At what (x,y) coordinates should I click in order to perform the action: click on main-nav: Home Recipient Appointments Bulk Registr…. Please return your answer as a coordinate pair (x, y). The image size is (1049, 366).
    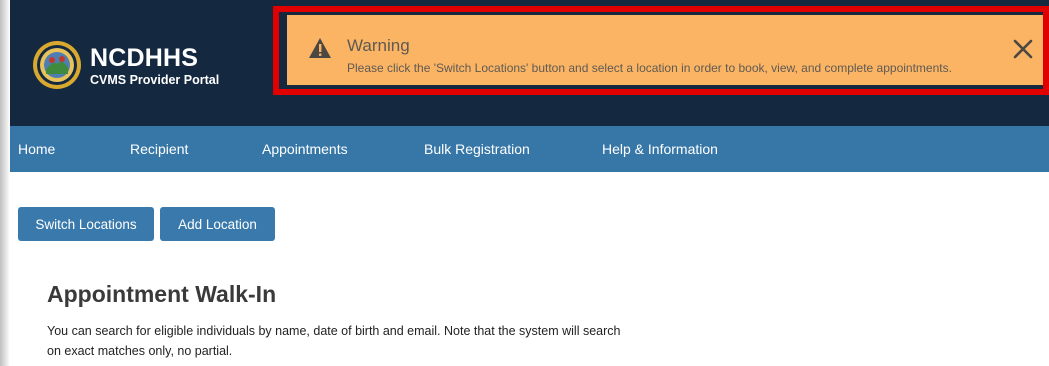
    Looking at the image, I should click on (529, 149).